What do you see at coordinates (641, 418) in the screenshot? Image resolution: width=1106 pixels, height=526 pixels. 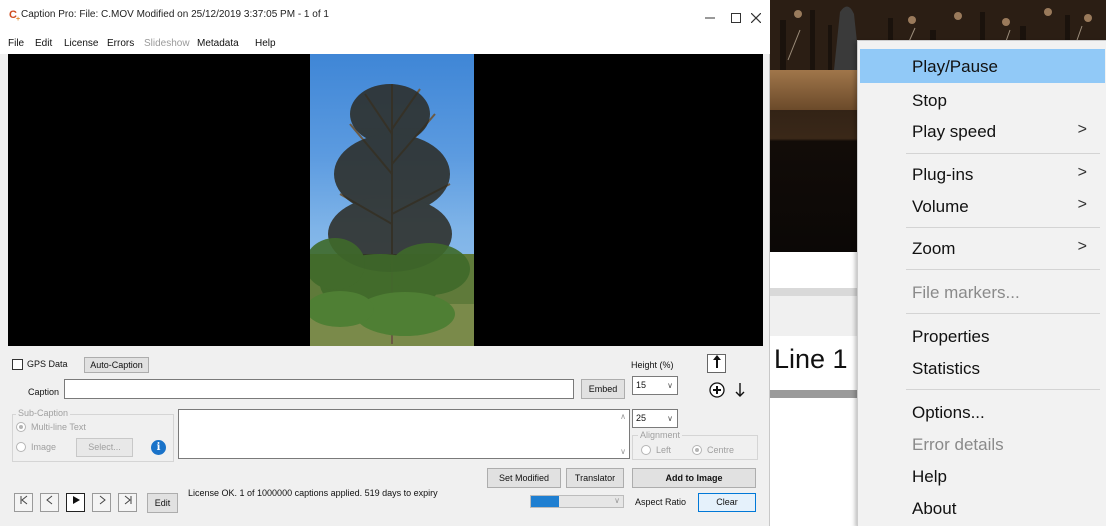 I see `size-select-value: 25` at bounding box center [641, 418].